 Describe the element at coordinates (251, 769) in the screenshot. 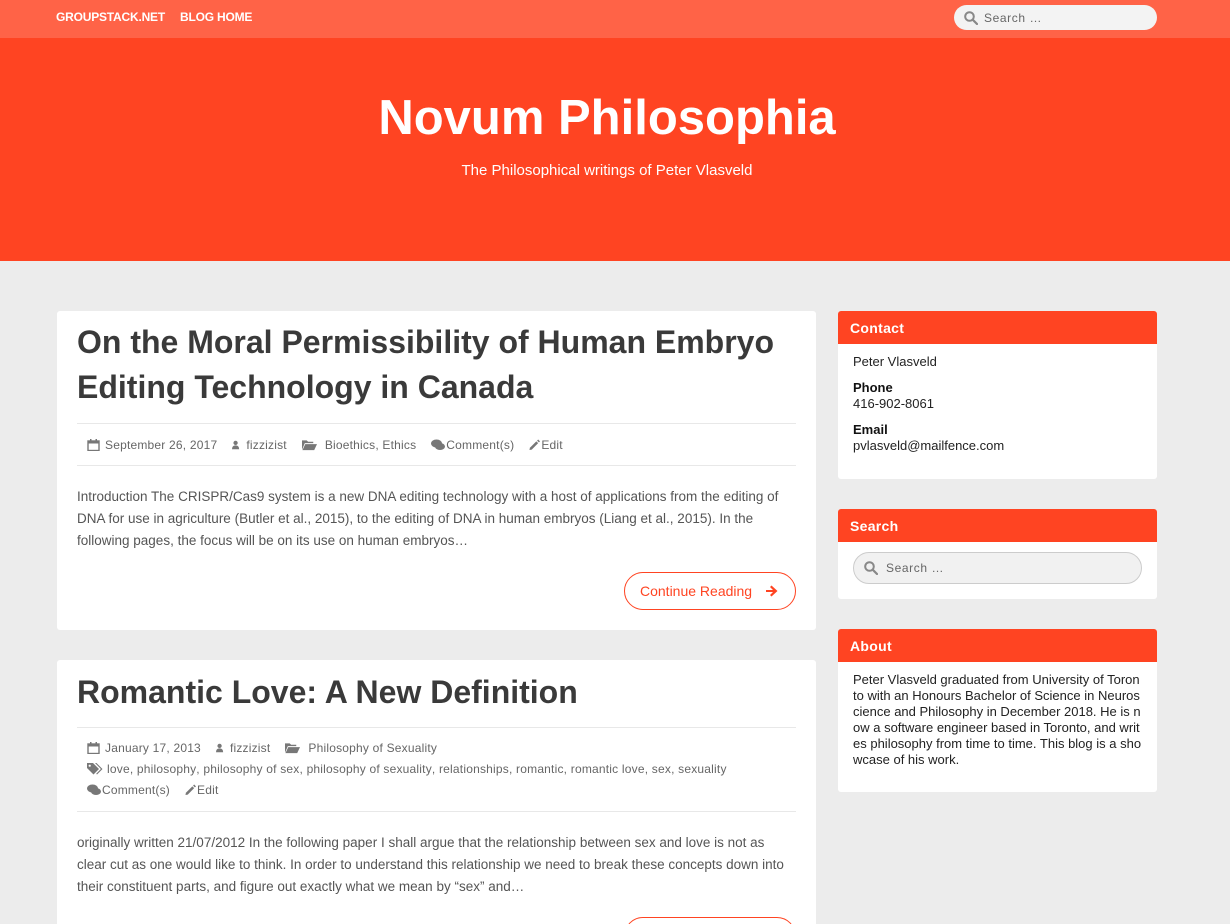

I see `tag-link: philosophy of sex` at that location.